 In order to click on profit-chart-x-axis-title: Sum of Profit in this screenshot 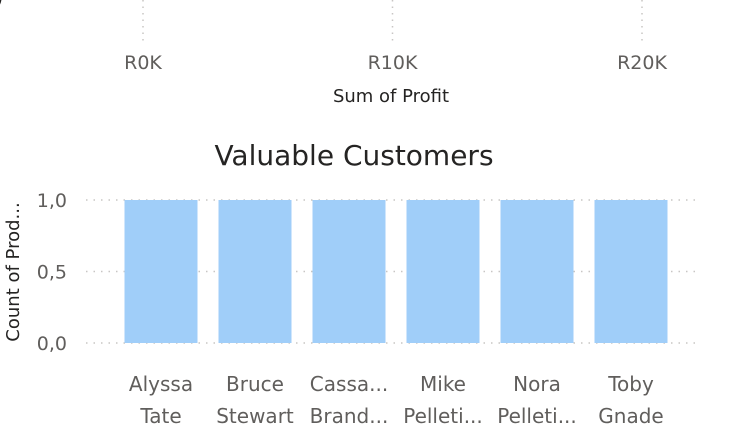, I will do `click(391, 96)`.